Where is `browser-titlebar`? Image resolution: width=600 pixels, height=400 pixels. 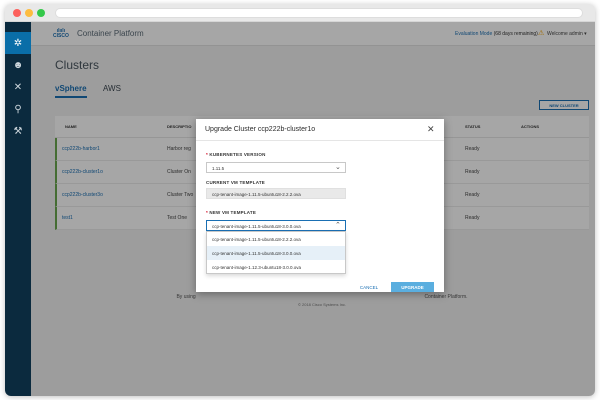 browser-titlebar is located at coordinates (300, 13).